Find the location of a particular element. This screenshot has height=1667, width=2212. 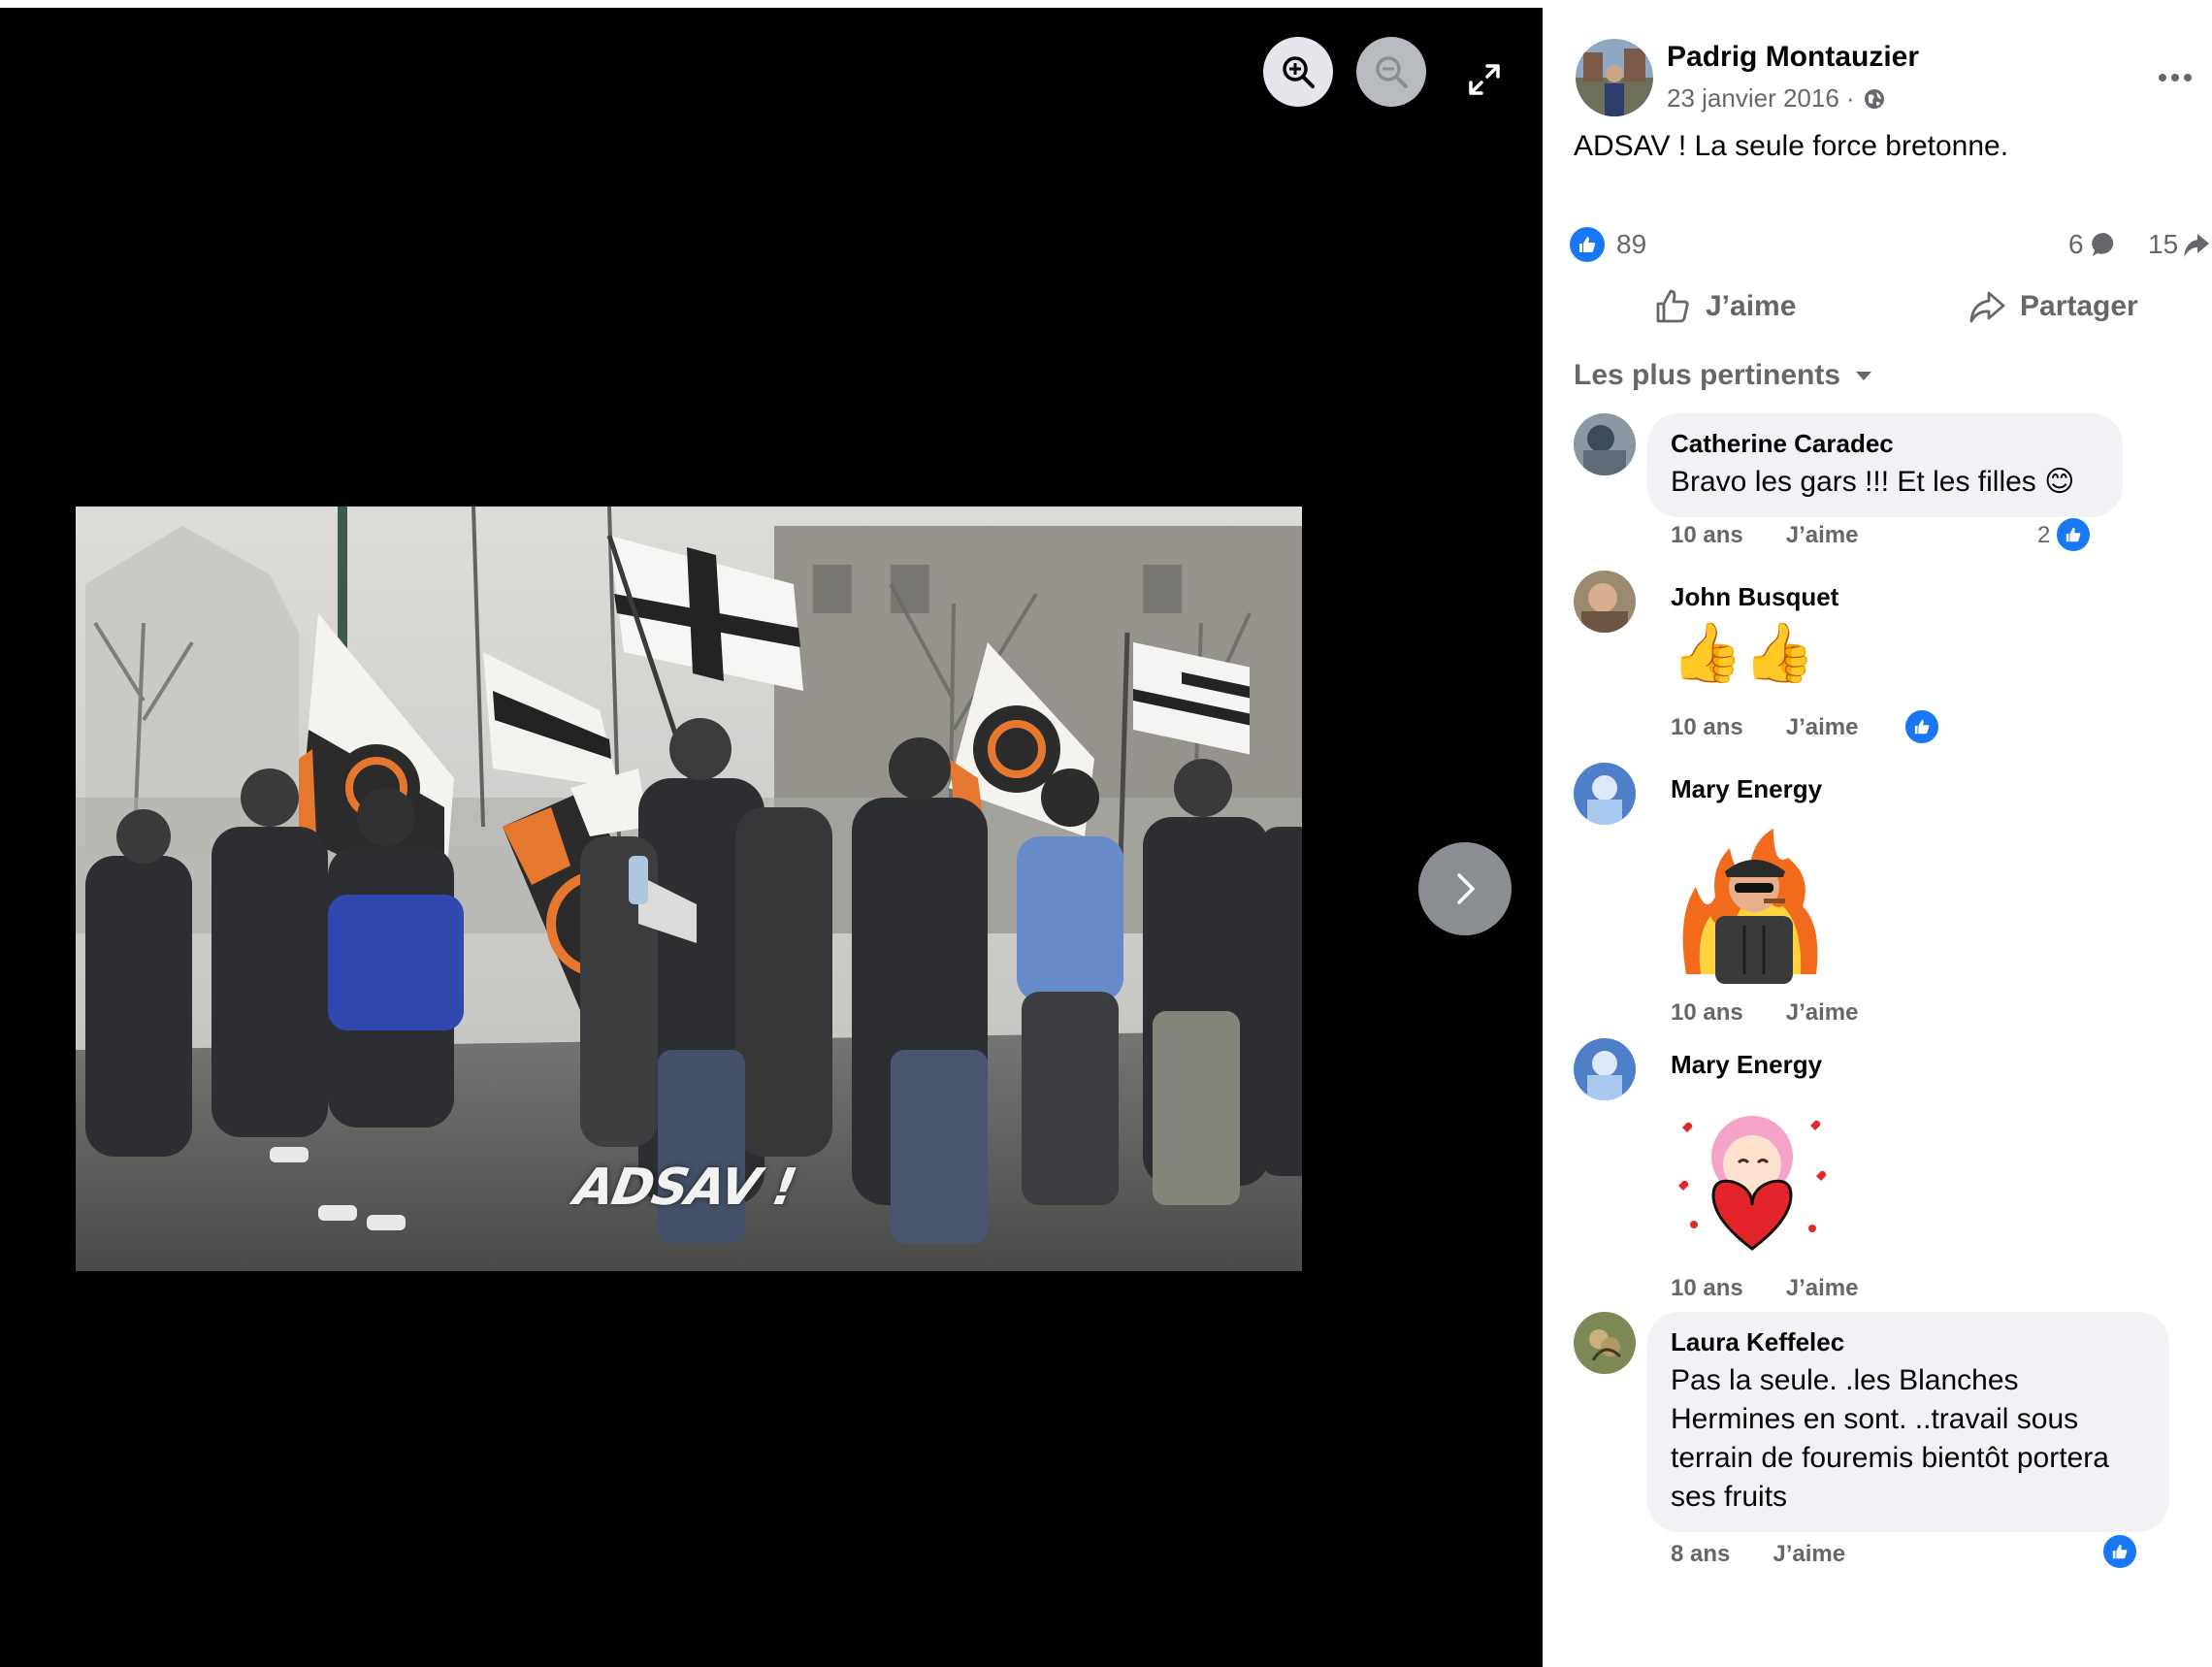

reactions-summary: 89 is located at coordinates (1608, 244).